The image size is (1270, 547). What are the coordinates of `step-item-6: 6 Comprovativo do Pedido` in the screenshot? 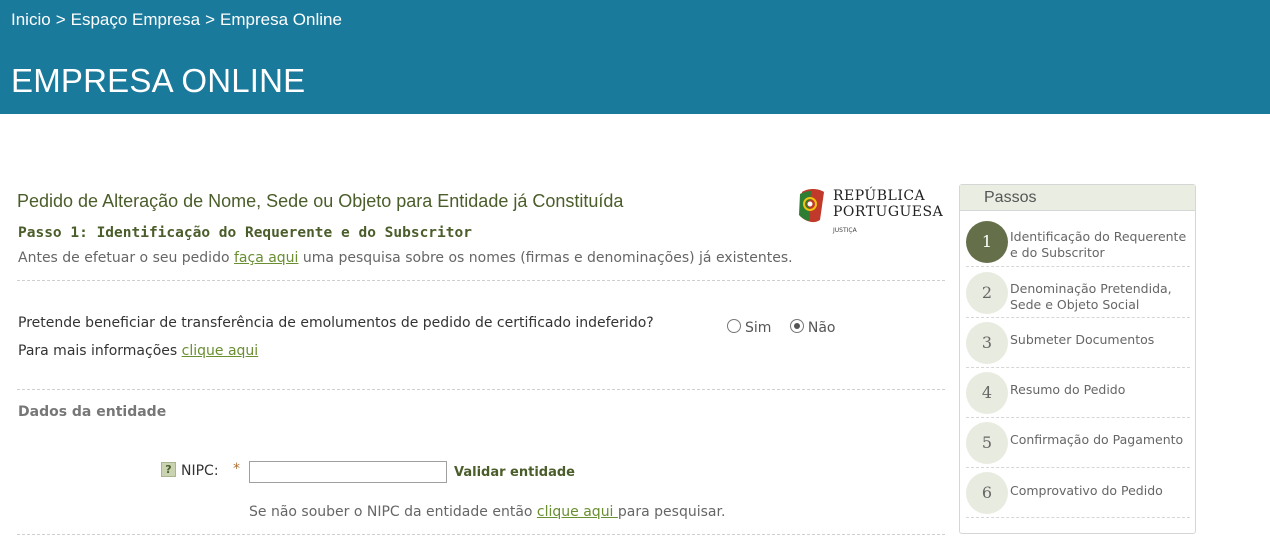 It's located at (1078, 493).